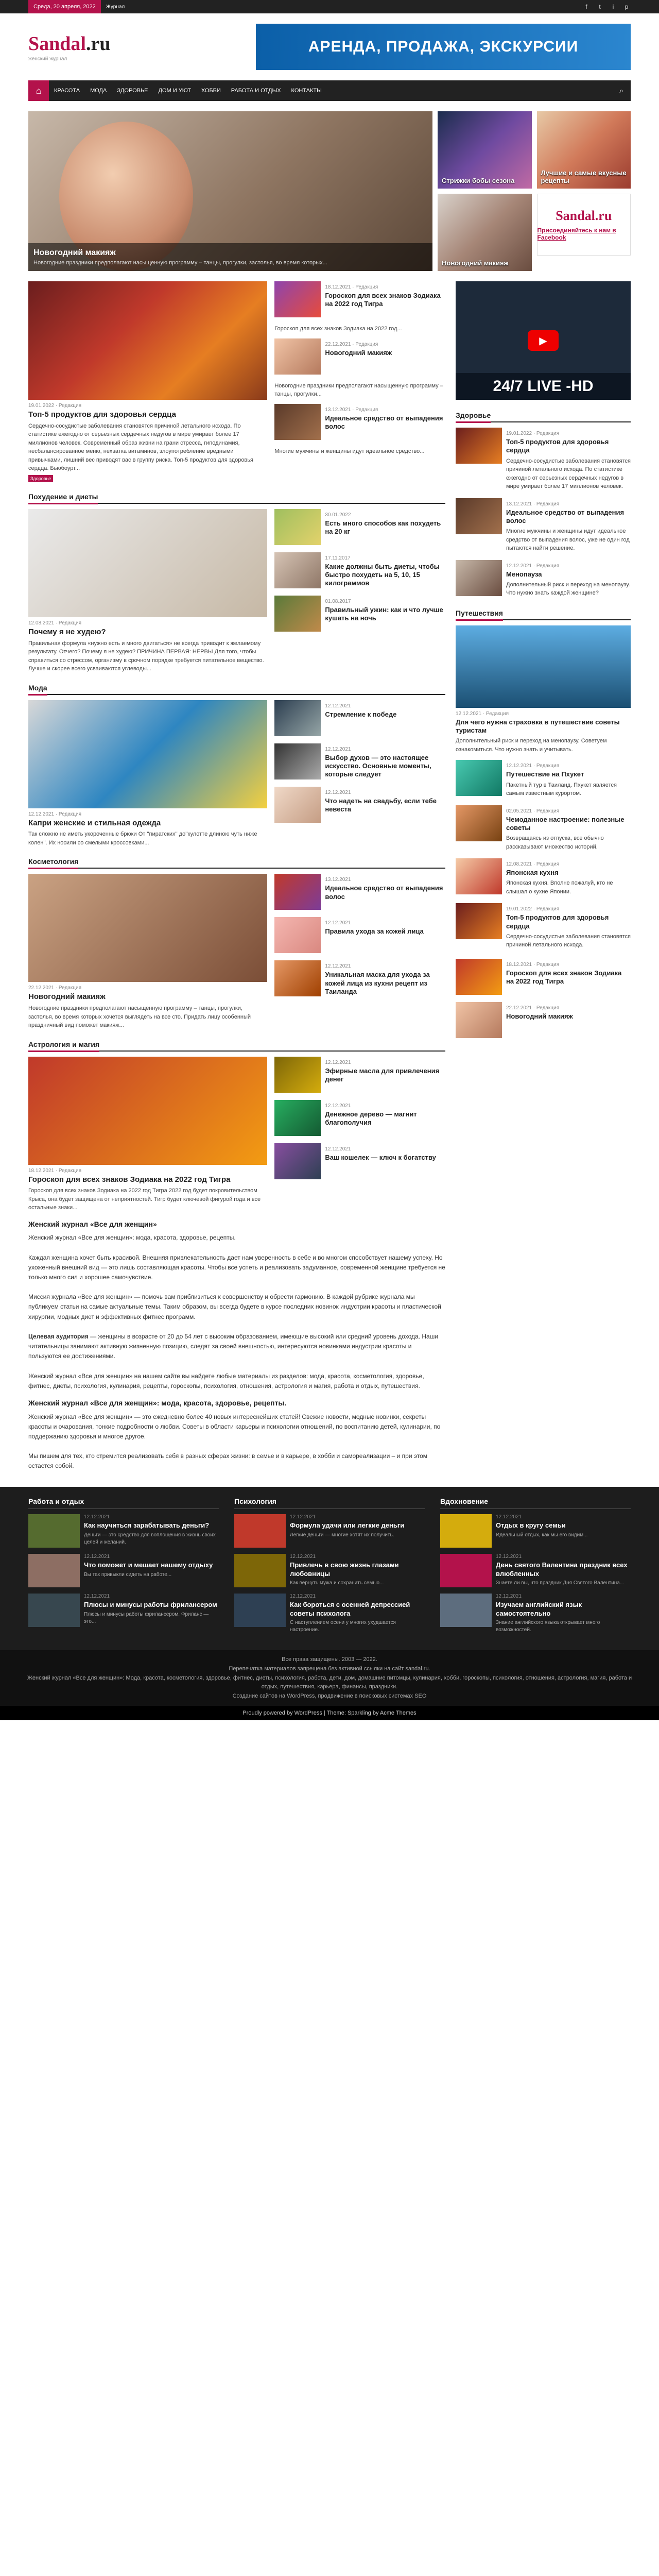 The image size is (659, 2576). What do you see at coordinates (385, 805) in the screenshot?
I see `post-title: Что надеть на свадьбу, если тебе невеста` at bounding box center [385, 805].